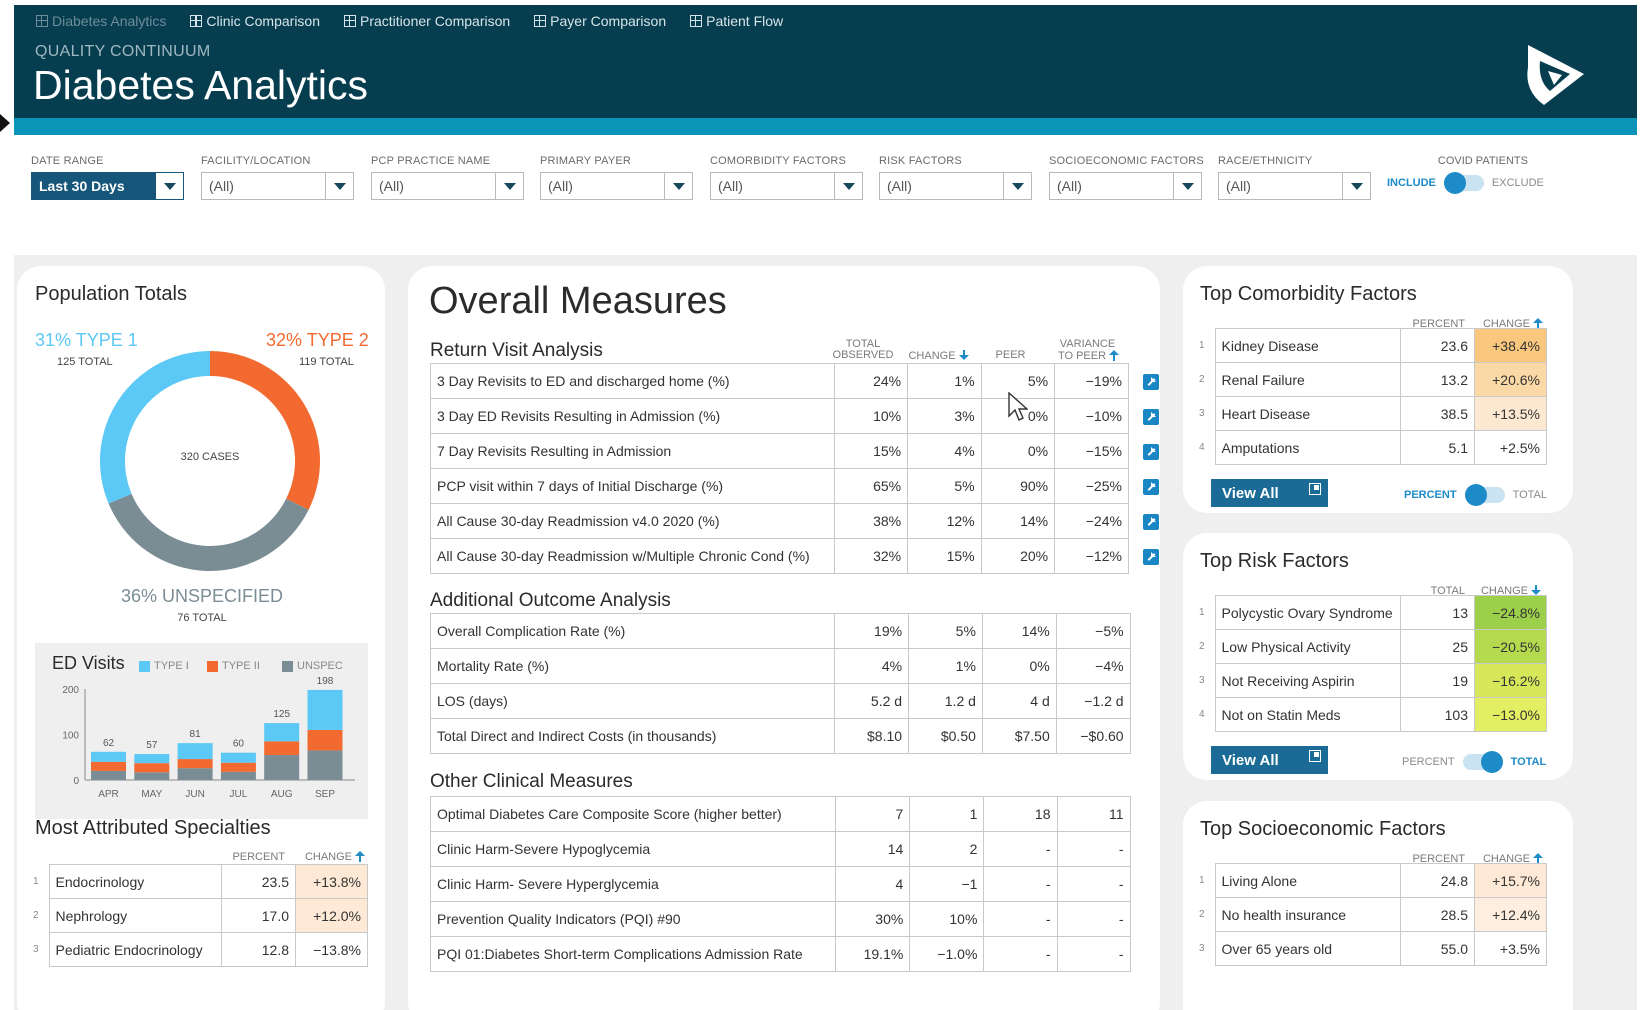  I want to click on factor-name: Low Physical Activity, so click(1307, 646).